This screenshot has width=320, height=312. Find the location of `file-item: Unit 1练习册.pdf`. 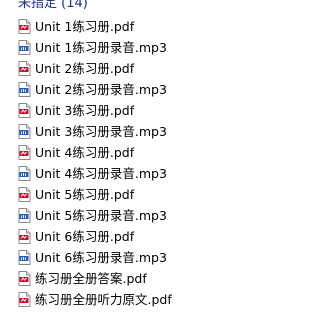

file-item: Unit 1练习册.pdf is located at coordinates (131, 26).